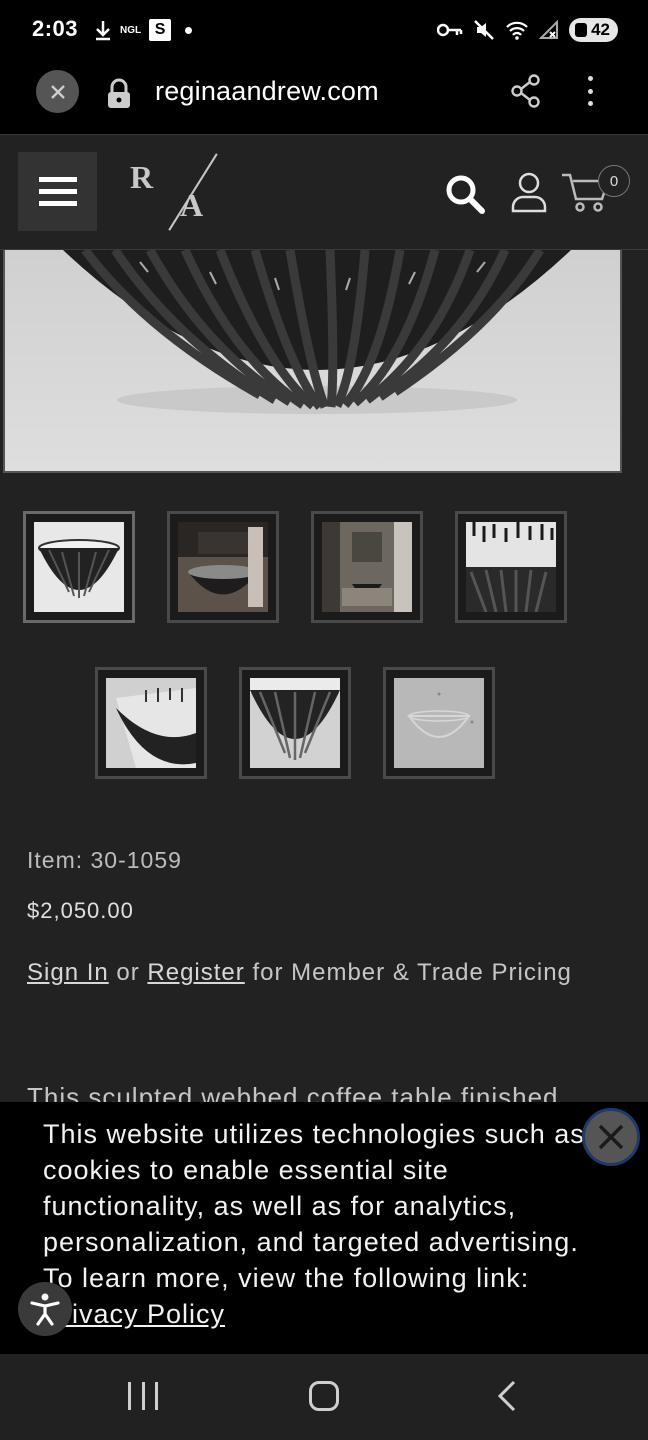  What do you see at coordinates (590, 91) in the screenshot?
I see `more-options-icon` at bounding box center [590, 91].